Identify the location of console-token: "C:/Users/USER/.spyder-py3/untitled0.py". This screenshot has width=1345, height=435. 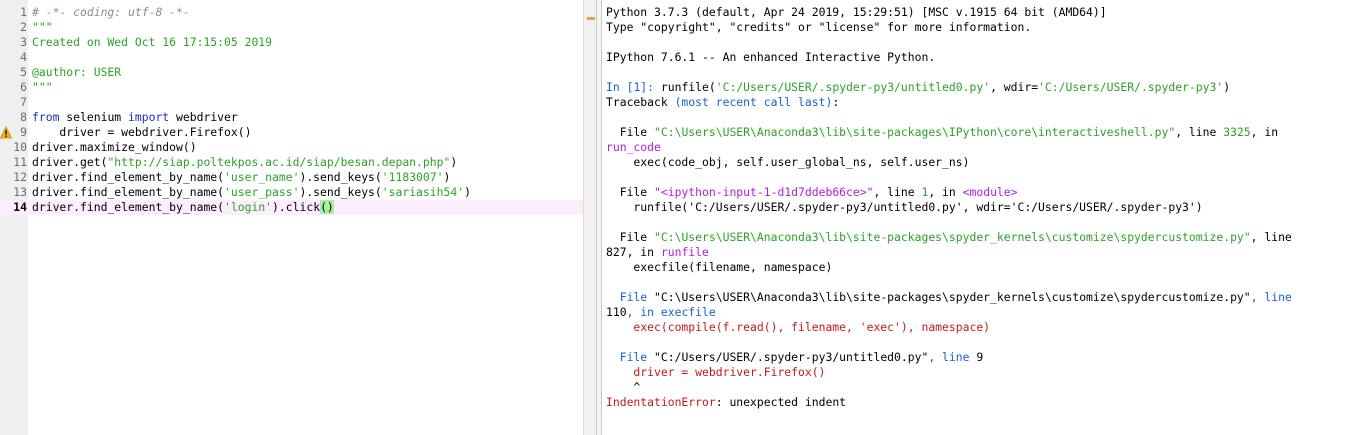
(791, 357).